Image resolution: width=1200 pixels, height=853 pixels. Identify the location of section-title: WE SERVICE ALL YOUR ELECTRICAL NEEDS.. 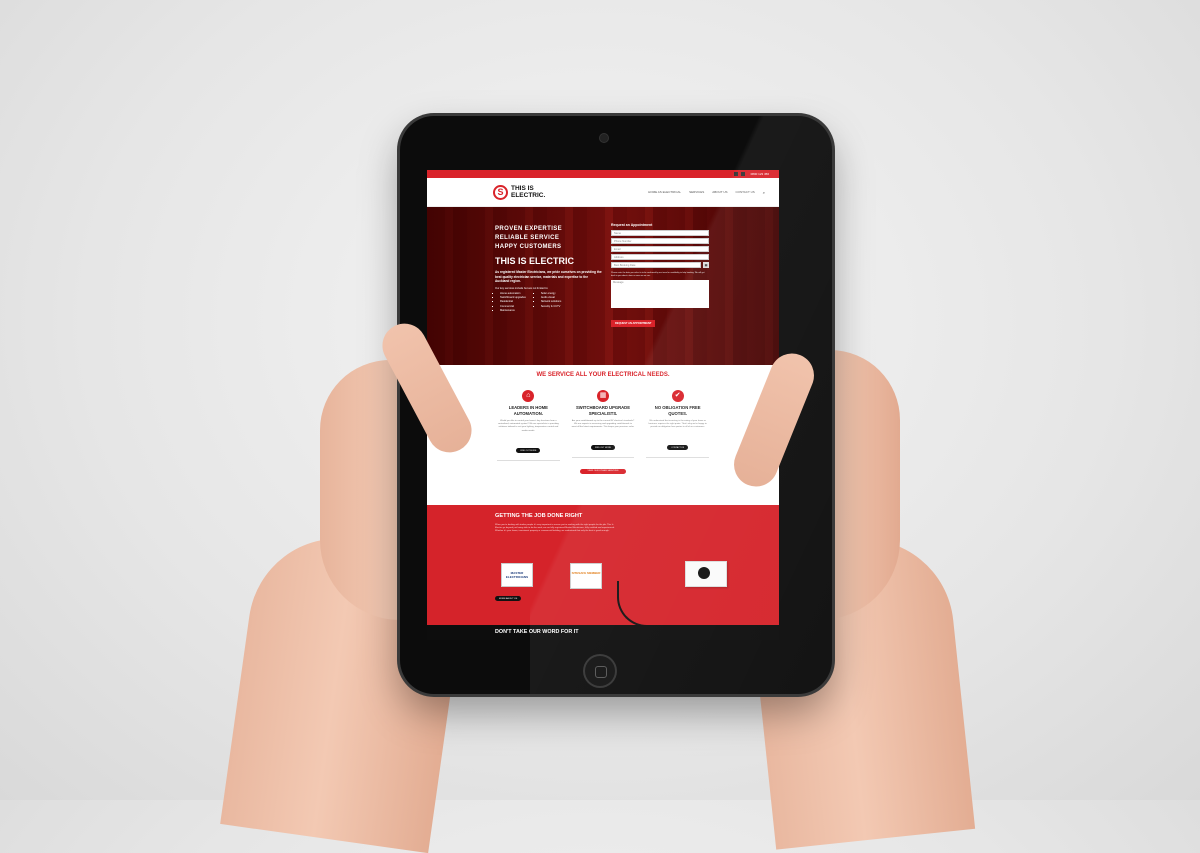
(603, 375).